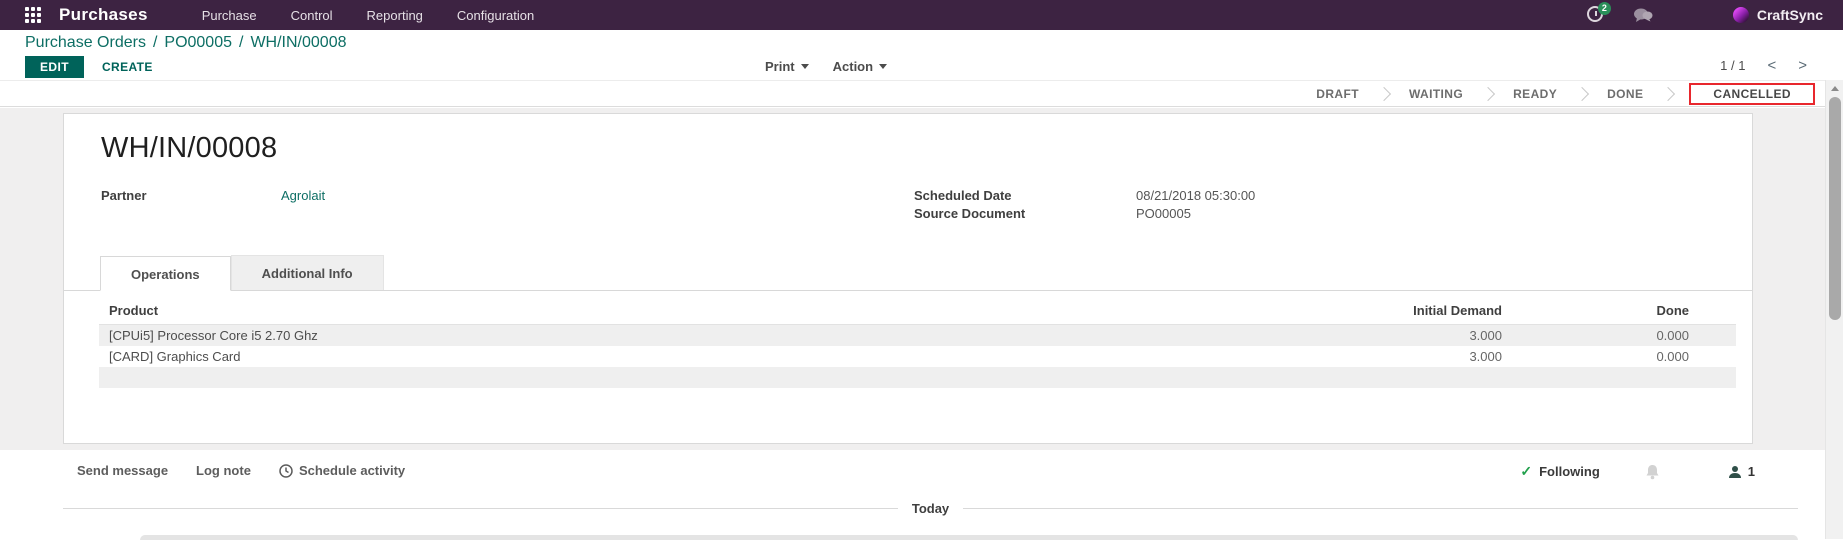  I want to click on notebook-tabs: Operations Additional Info, so click(908, 273).